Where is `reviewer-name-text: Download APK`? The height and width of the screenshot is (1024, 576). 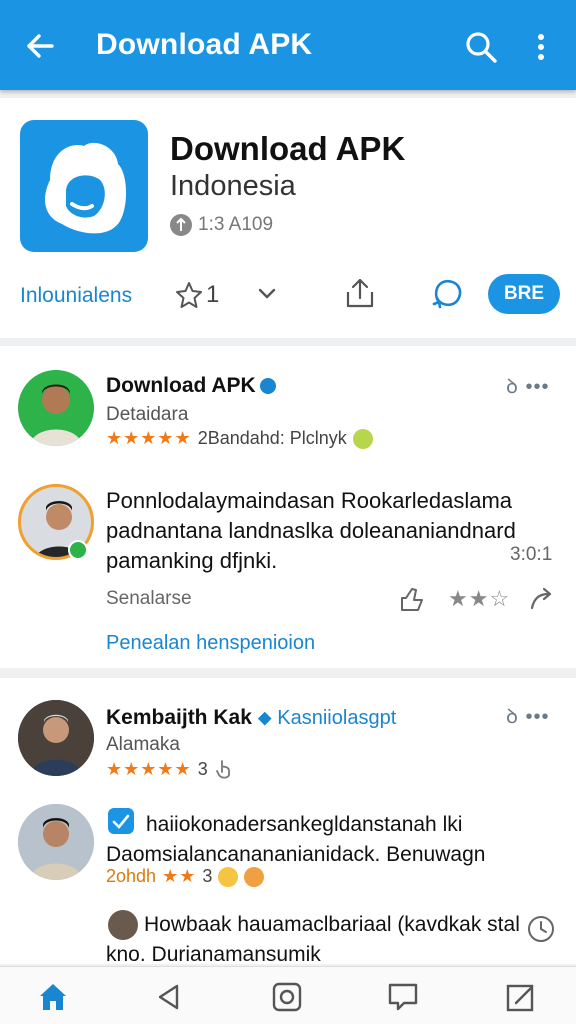 reviewer-name-text: Download APK is located at coordinates (181, 385).